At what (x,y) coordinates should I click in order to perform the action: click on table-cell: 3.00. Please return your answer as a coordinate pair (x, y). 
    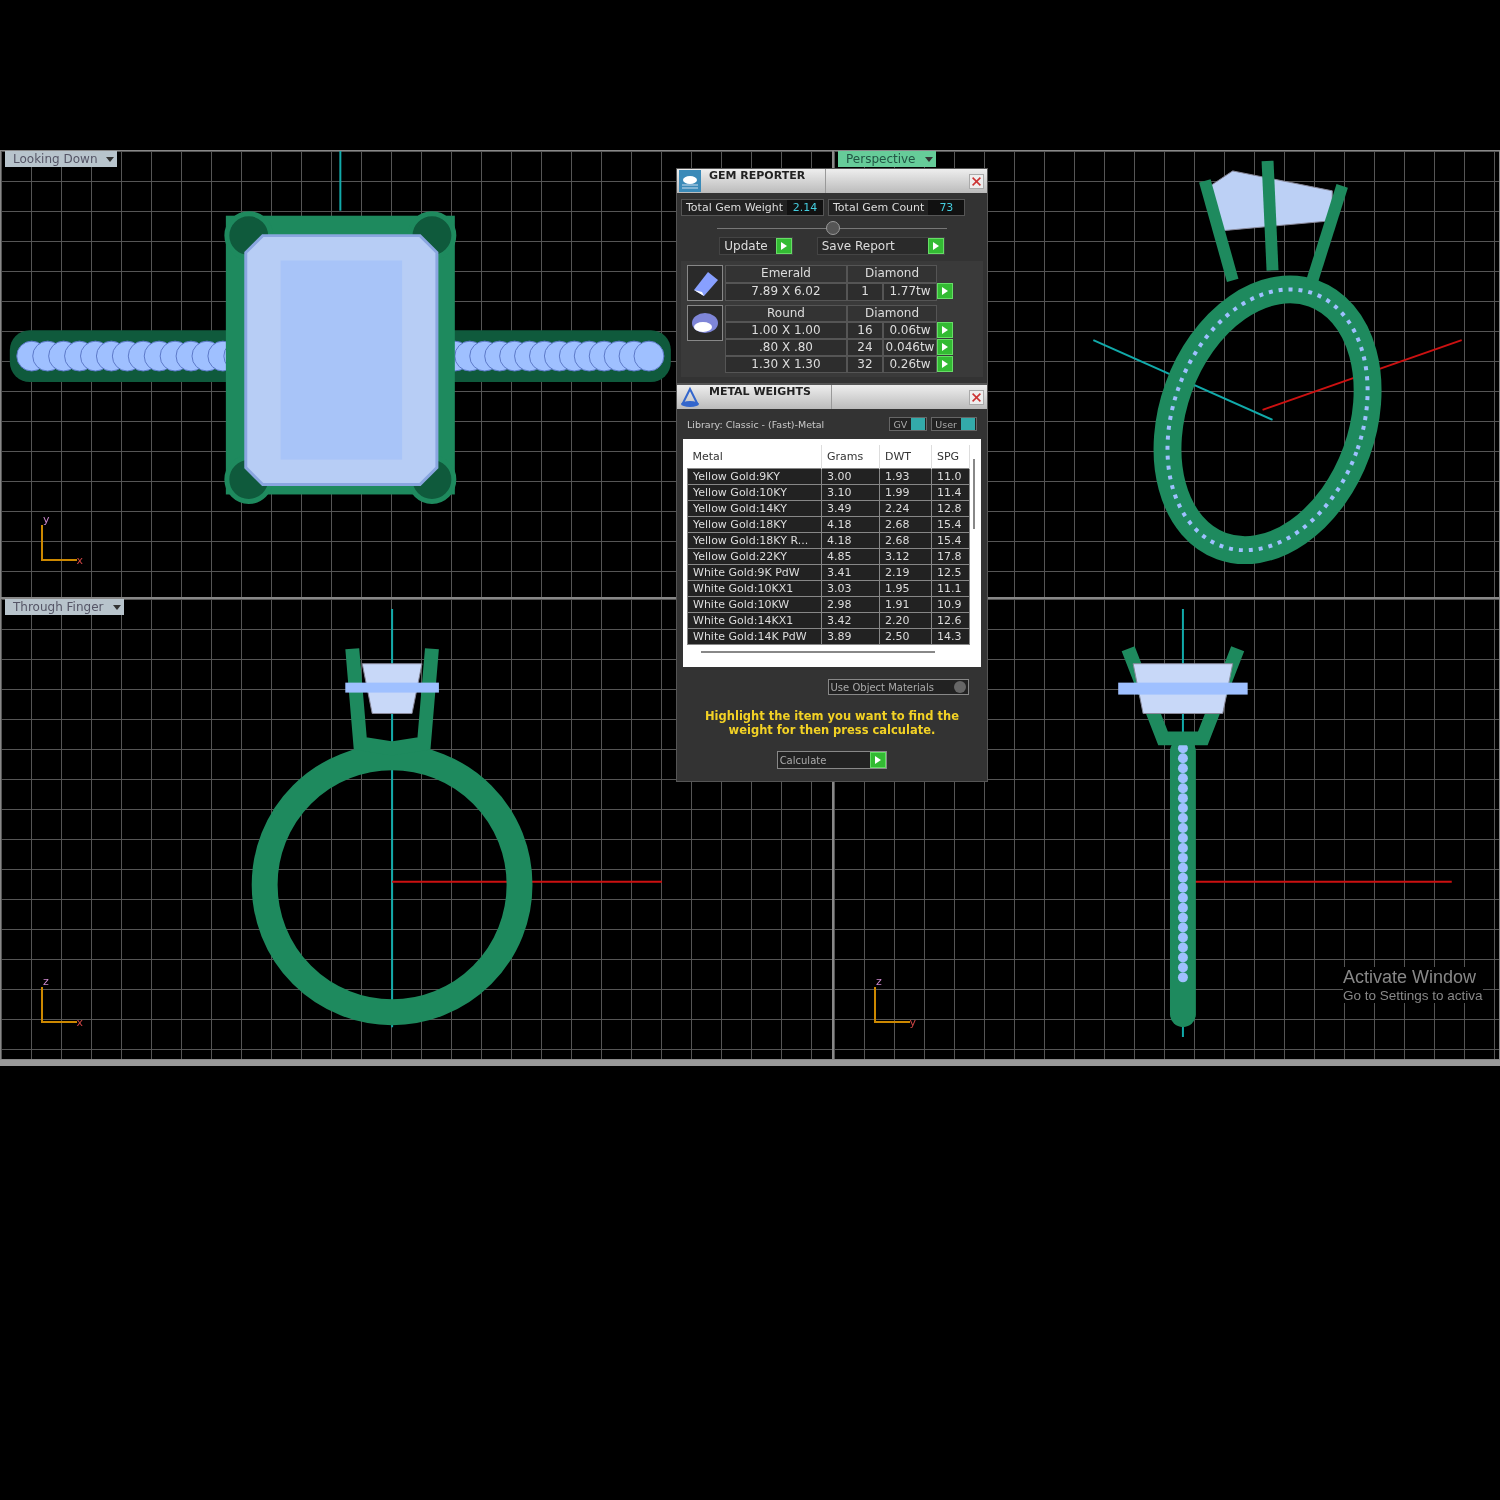
    Looking at the image, I should click on (850, 476).